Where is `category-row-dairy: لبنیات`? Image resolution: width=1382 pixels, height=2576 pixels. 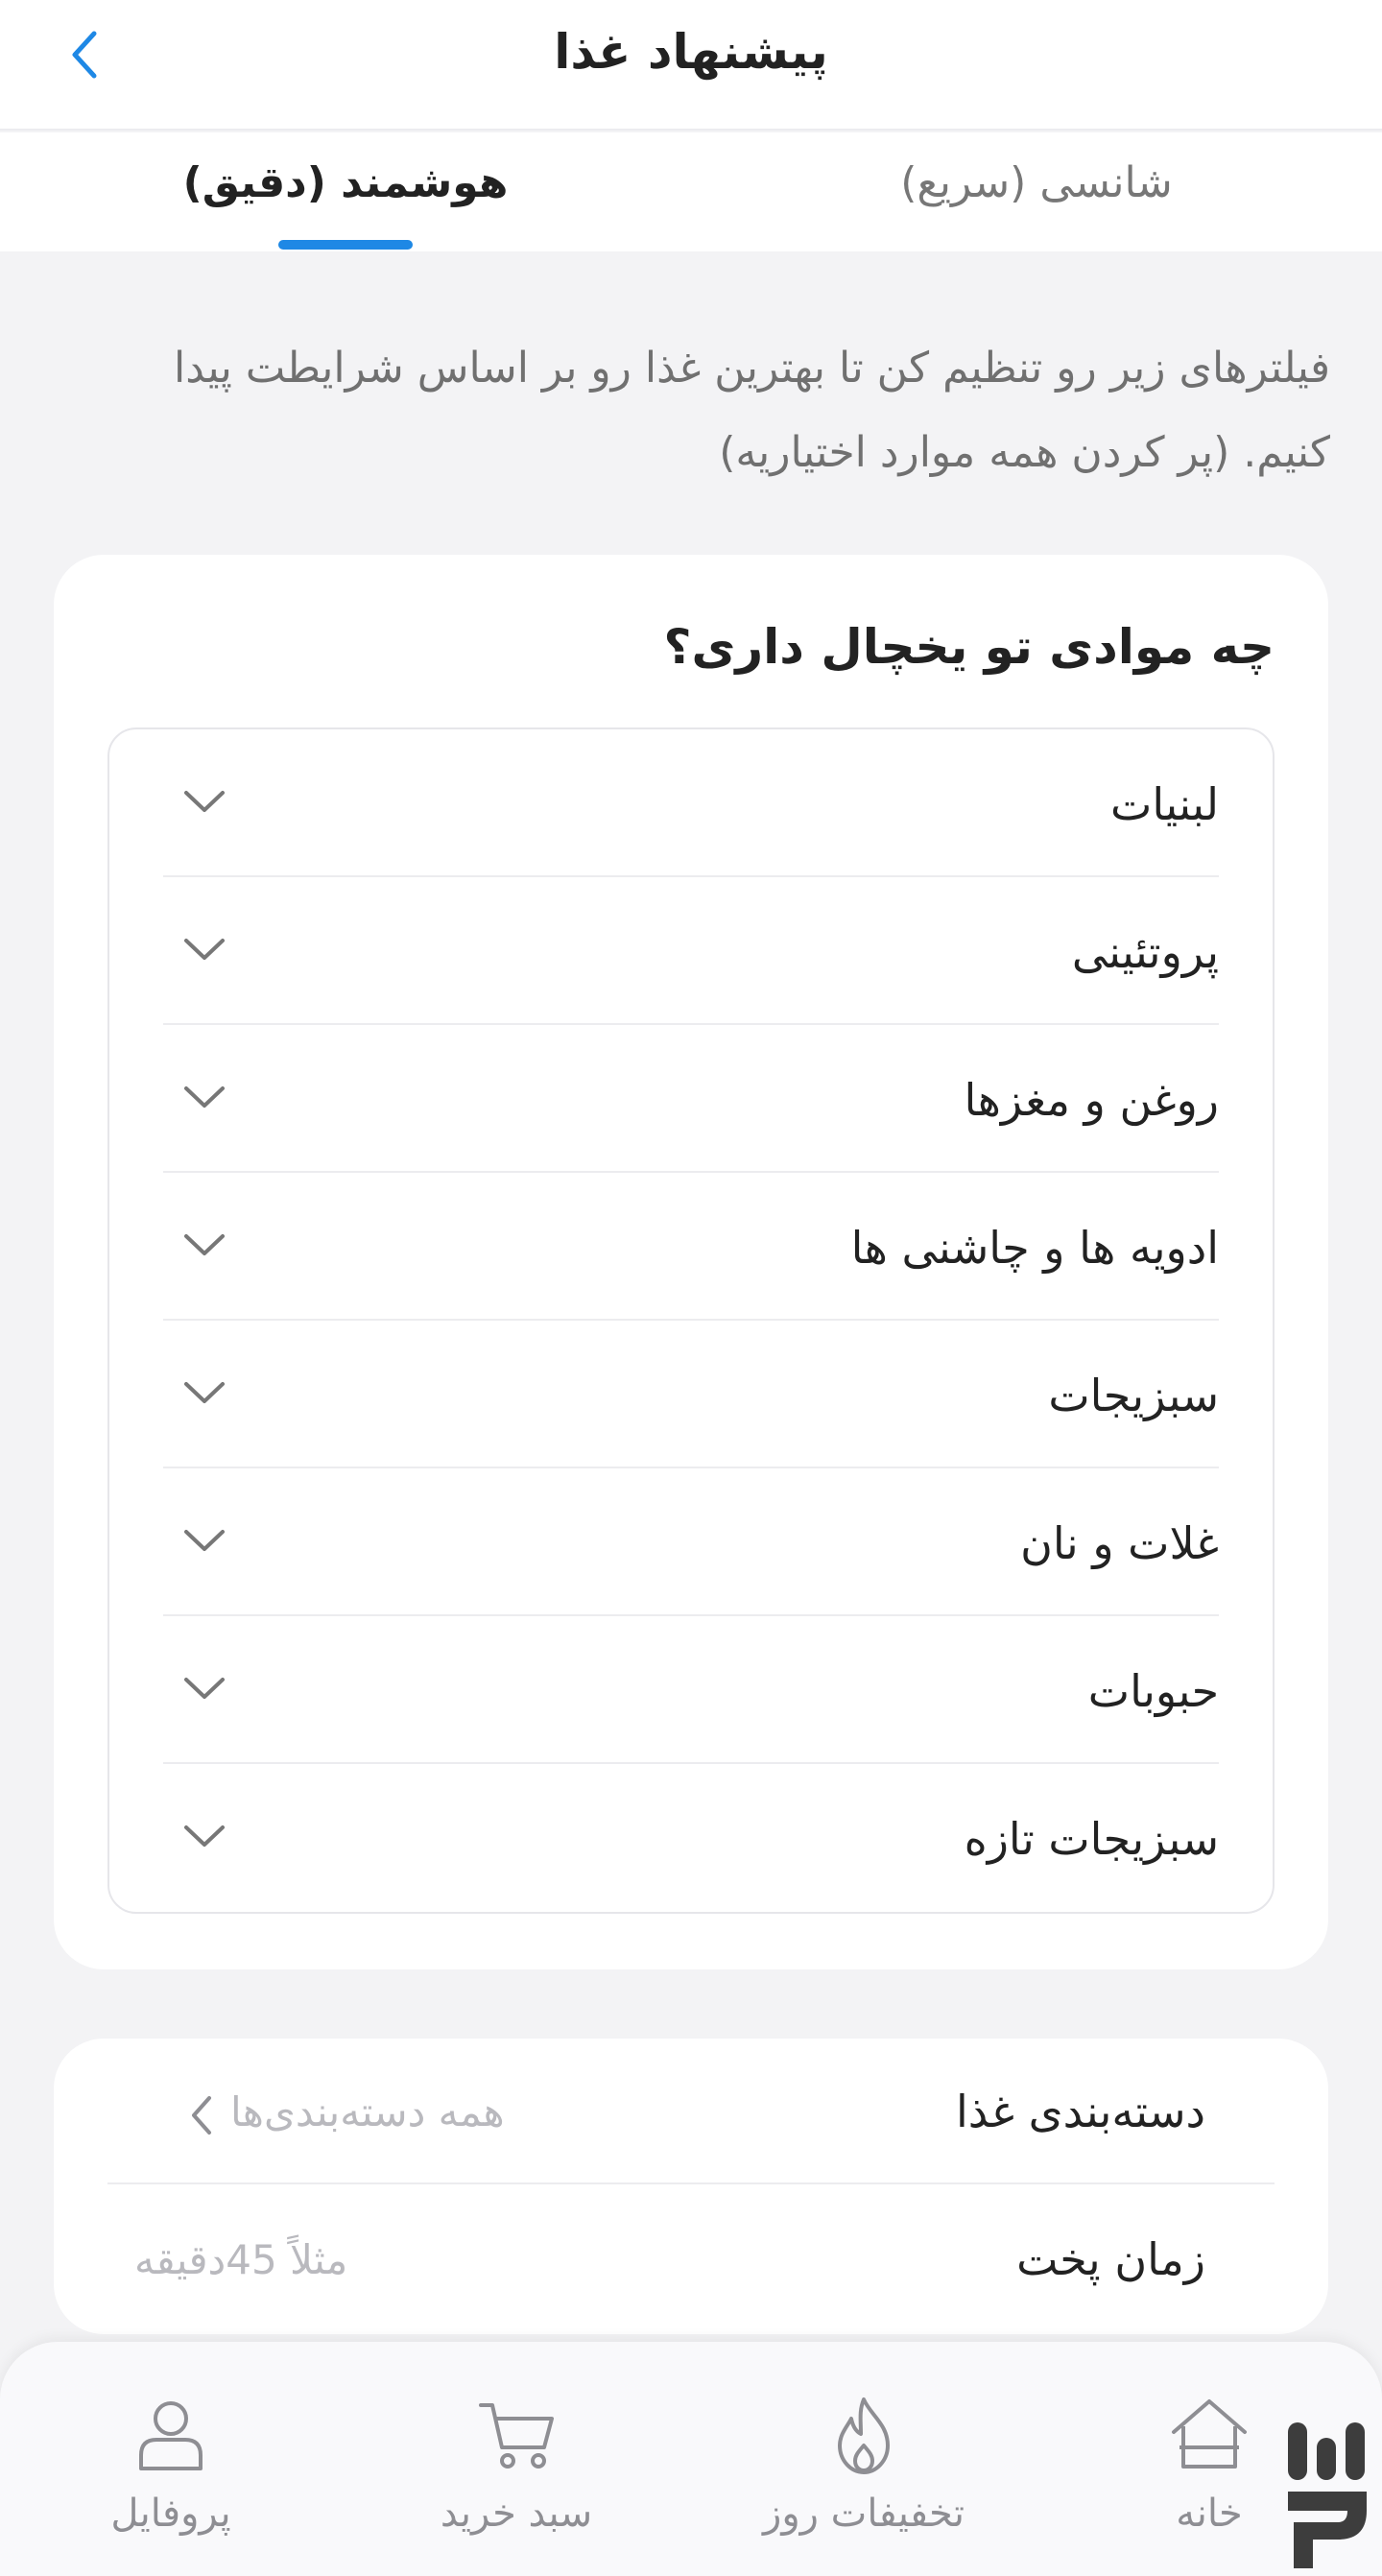 category-row-dairy: لبنیات is located at coordinates (691, 803).